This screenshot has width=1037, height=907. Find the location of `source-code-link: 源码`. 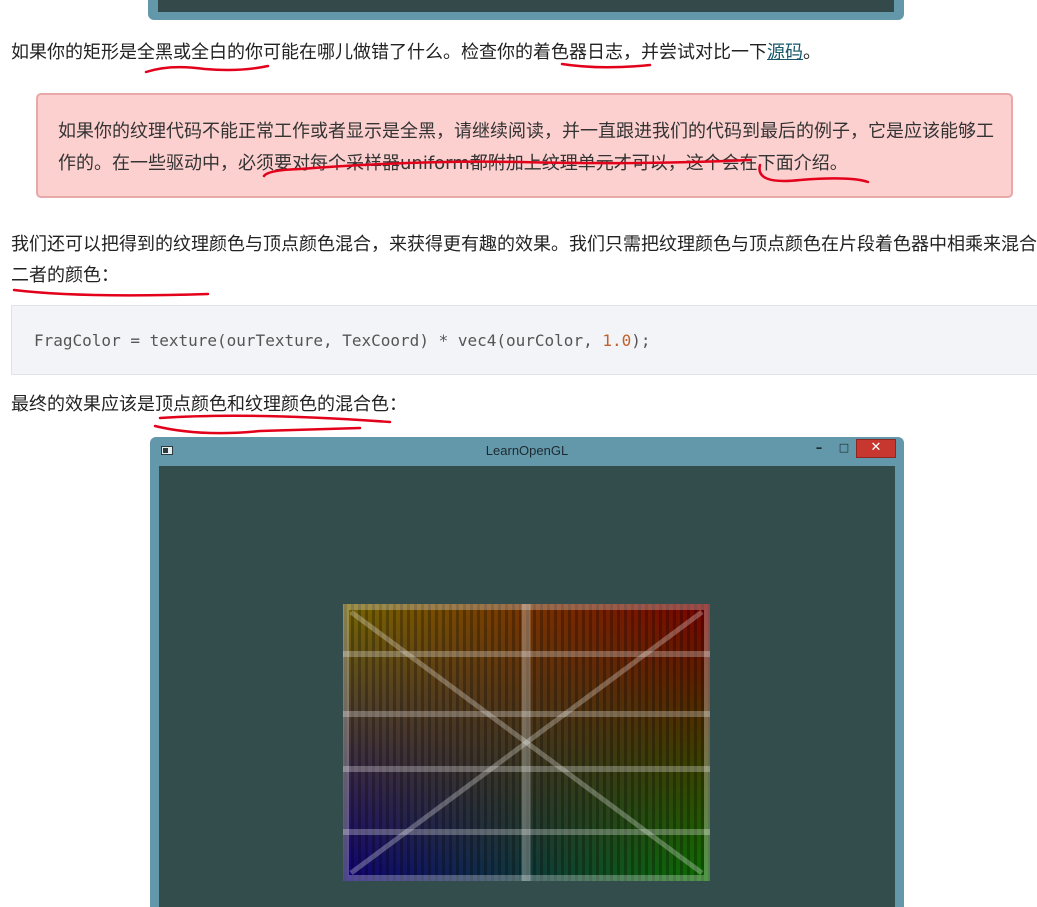

source-code-link: 源码 is located at coordinates (785, 52).